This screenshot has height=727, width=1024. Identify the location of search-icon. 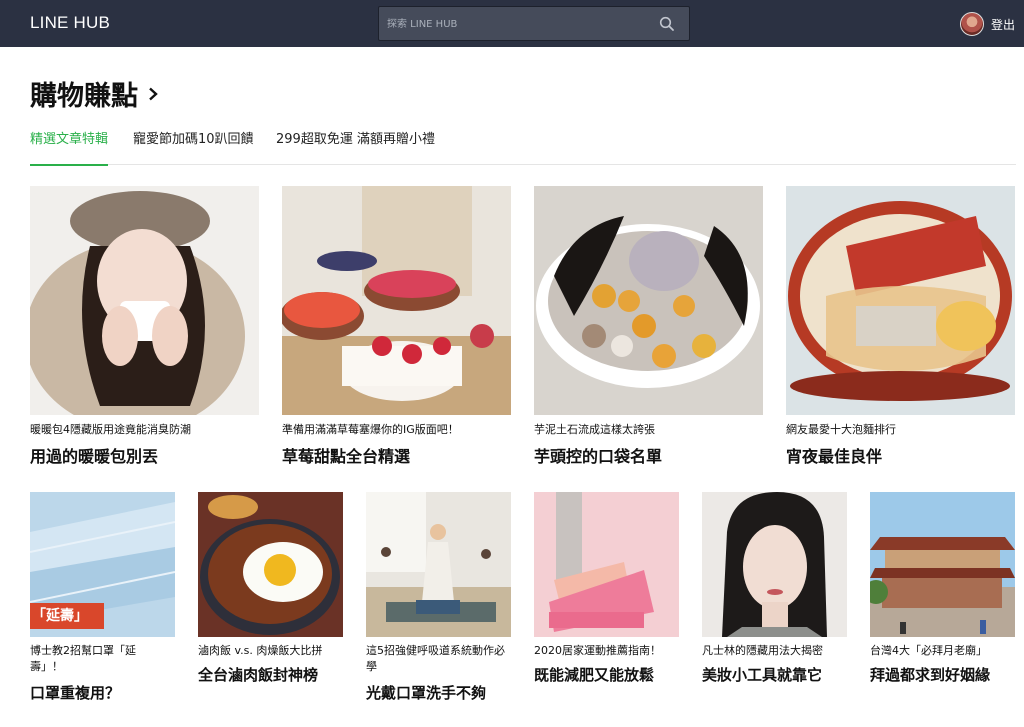
(667, 24).